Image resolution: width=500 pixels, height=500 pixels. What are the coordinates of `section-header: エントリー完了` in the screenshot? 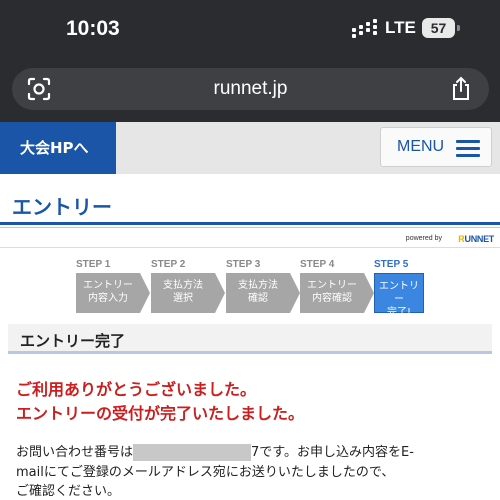 It's located at (250, 339).